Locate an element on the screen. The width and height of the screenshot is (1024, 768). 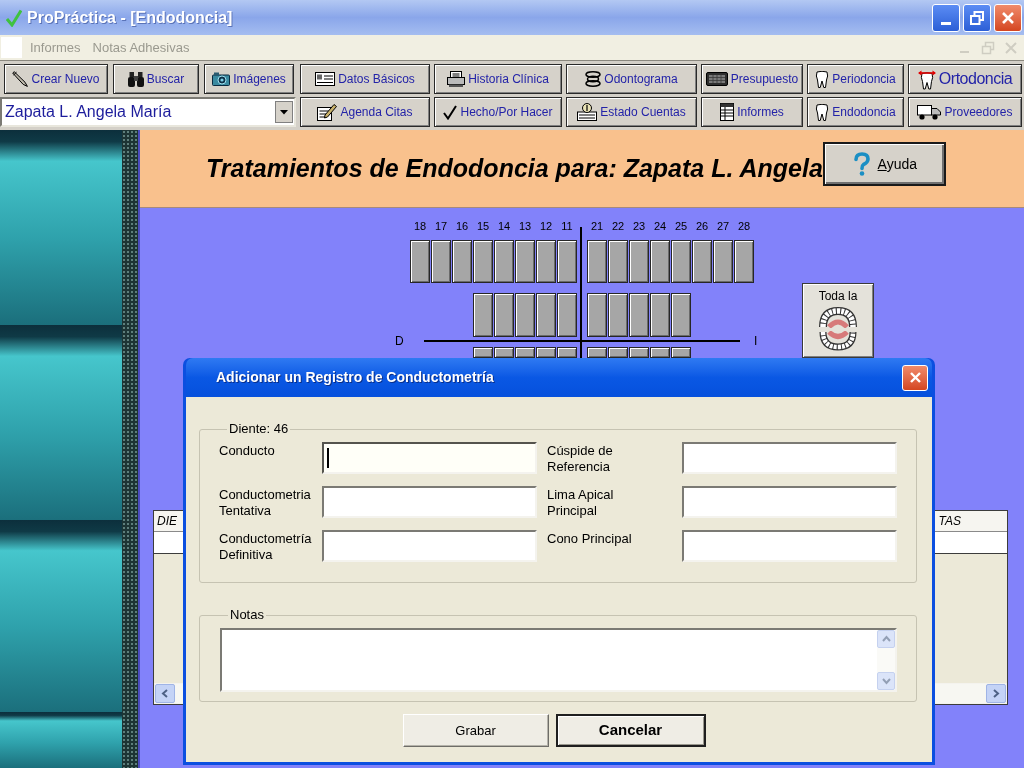
restore-button is located at coordinates (977, 17).